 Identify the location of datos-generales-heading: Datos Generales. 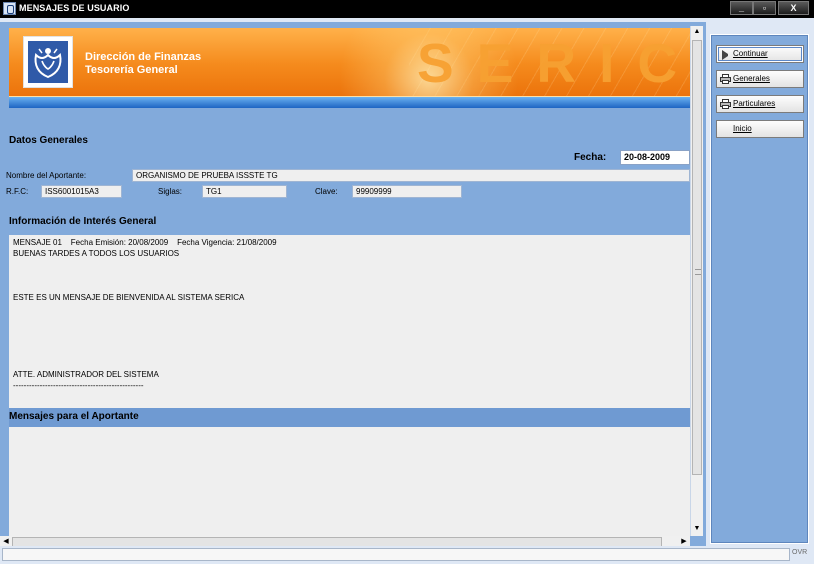
(48, 140).